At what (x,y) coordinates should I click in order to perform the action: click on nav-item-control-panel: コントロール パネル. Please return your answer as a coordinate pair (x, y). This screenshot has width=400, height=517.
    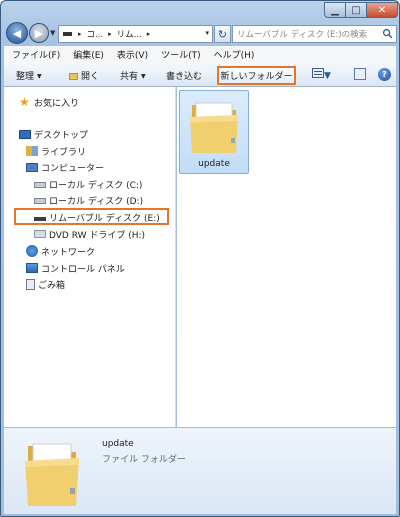
    Looking at the image, I should click on (75, 268).